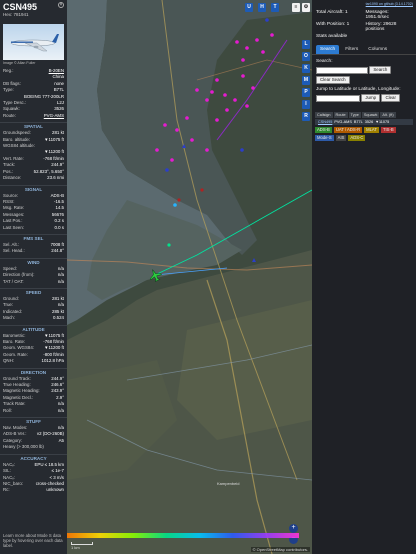  I want to click on map-side-o: O, so click(306, 56).